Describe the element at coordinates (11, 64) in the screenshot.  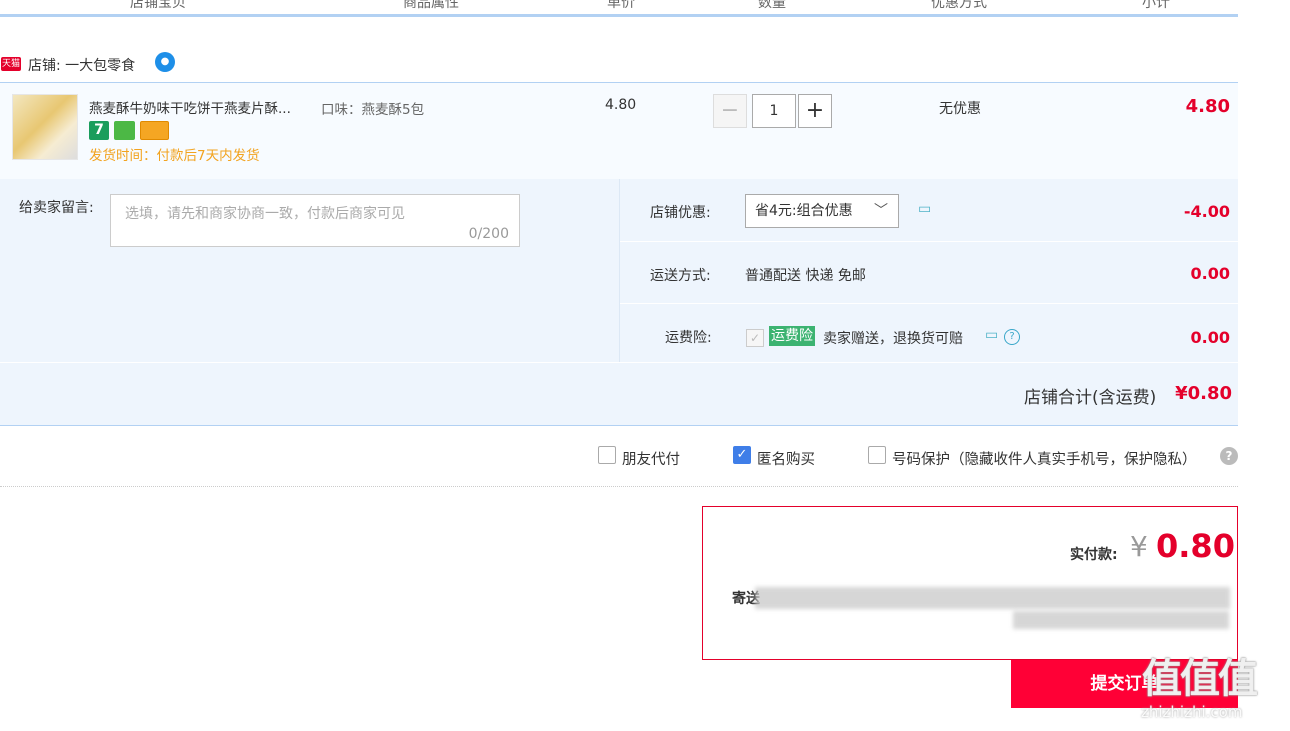
I see `tmall-badge: 天猫` at that location.